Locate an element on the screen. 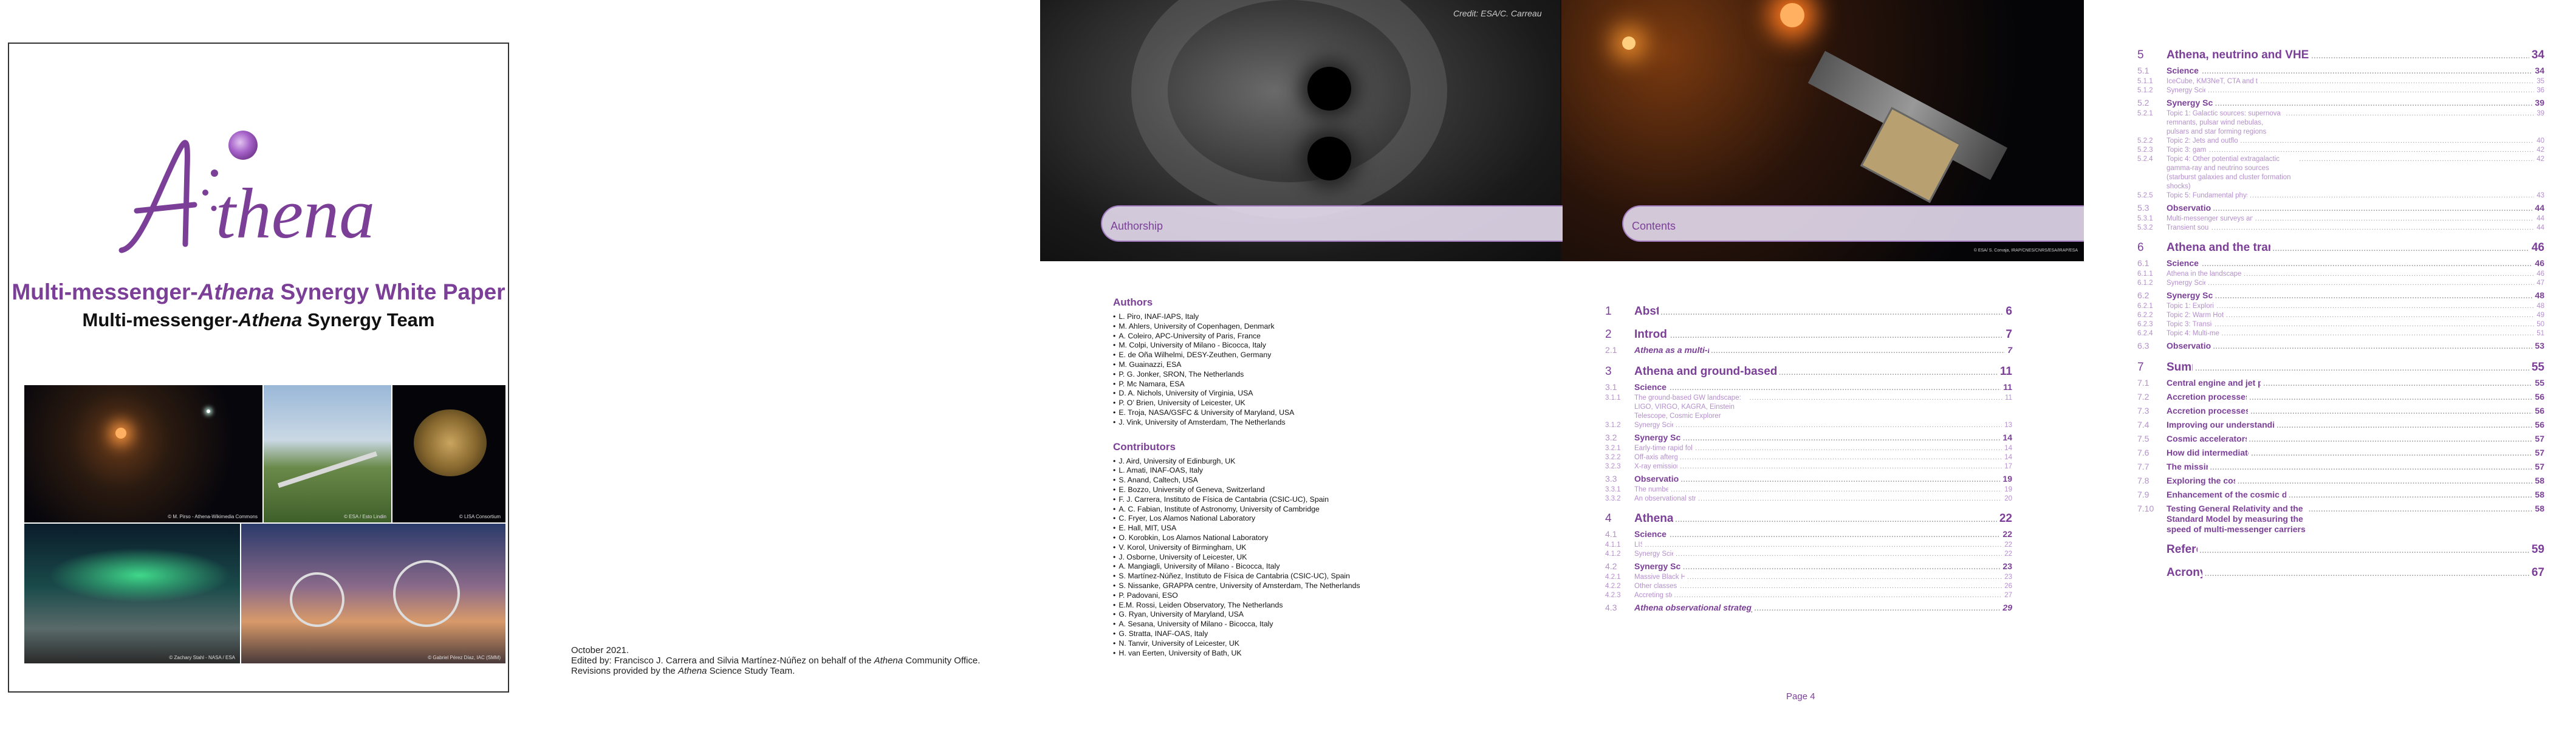  toc-entry: 6.1 Science Themes 46 is located at coordinates (2340, 264).